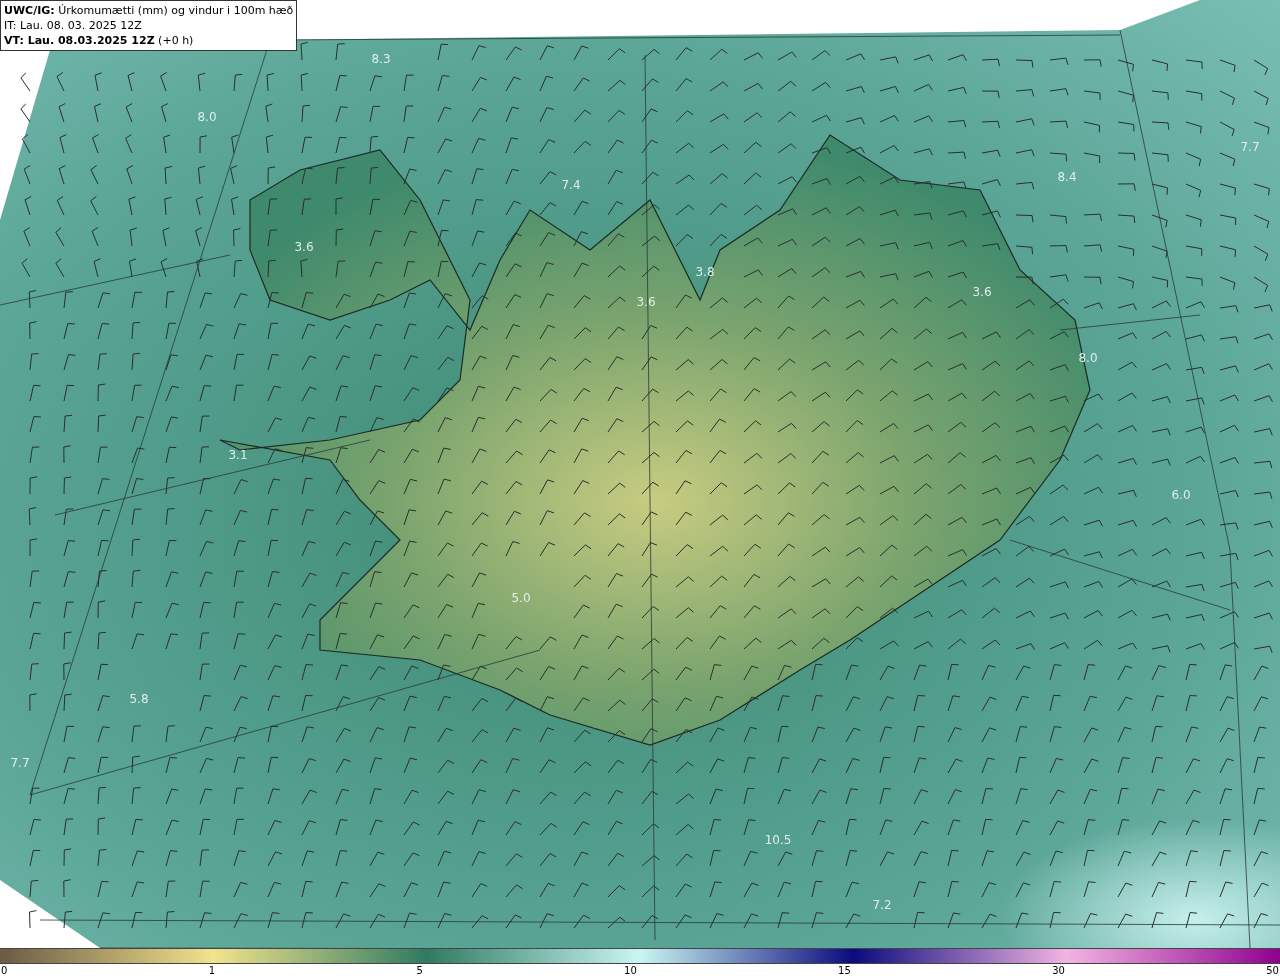 Image resolution: width=1280 pixels, height=978 pixels. What do you see at coordinates (1181, 495) in the screenshot?
I see `value-label: 6.0` at bounding box center [1181, 495].